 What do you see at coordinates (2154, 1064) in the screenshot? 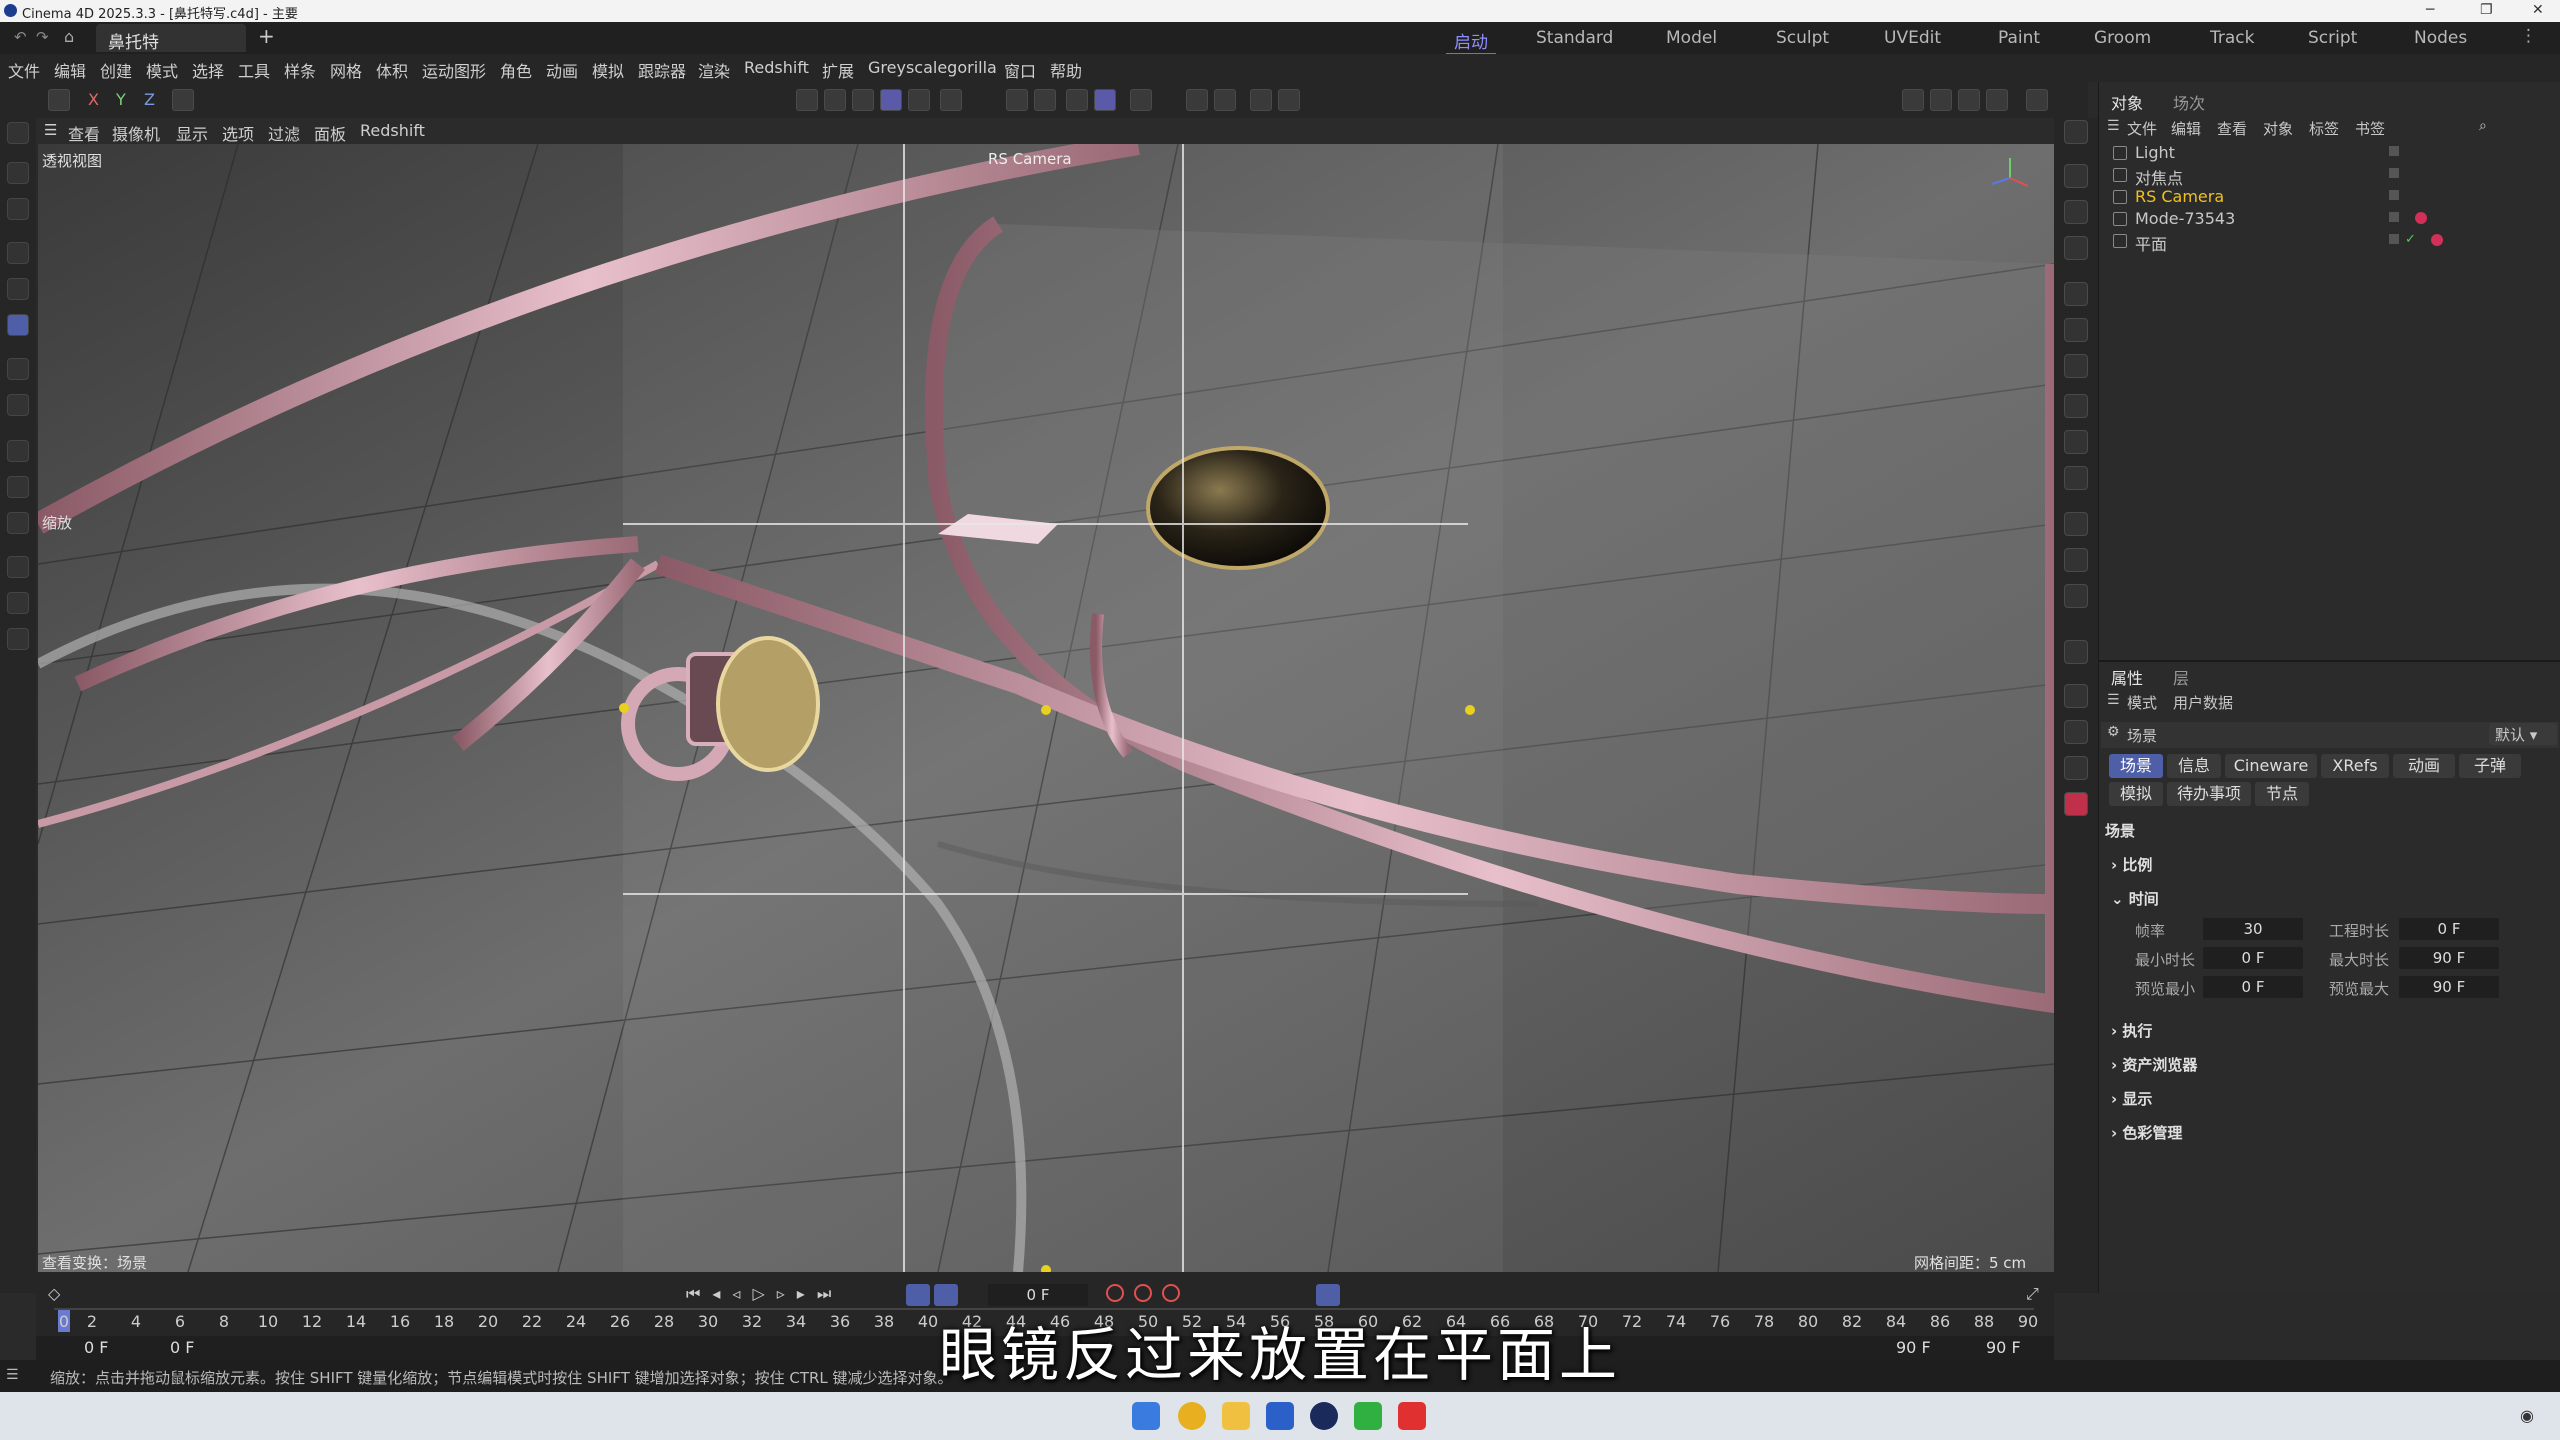
I see `group-asset-browser: › 资产浏览器` at bounding box center [2154, 1064].